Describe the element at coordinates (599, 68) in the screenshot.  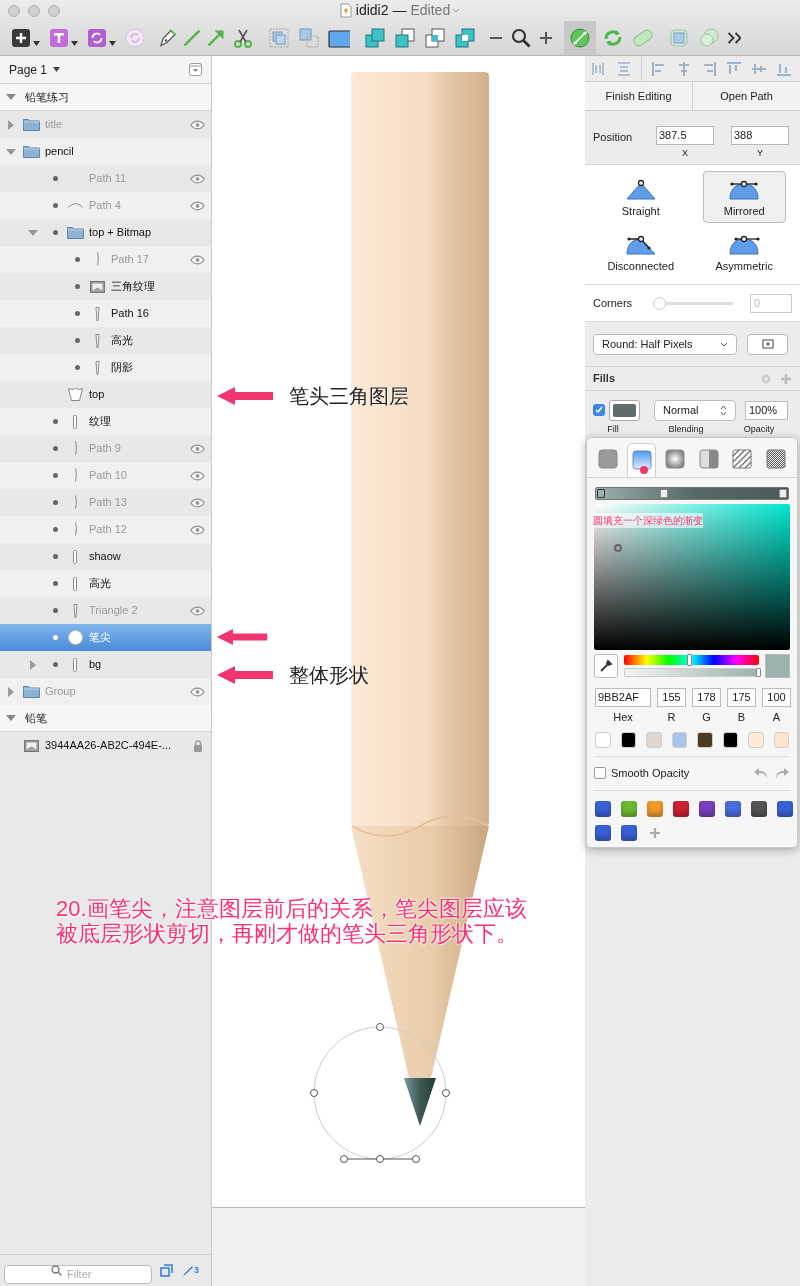
I see `distribute-horizontal-icon` at that location.